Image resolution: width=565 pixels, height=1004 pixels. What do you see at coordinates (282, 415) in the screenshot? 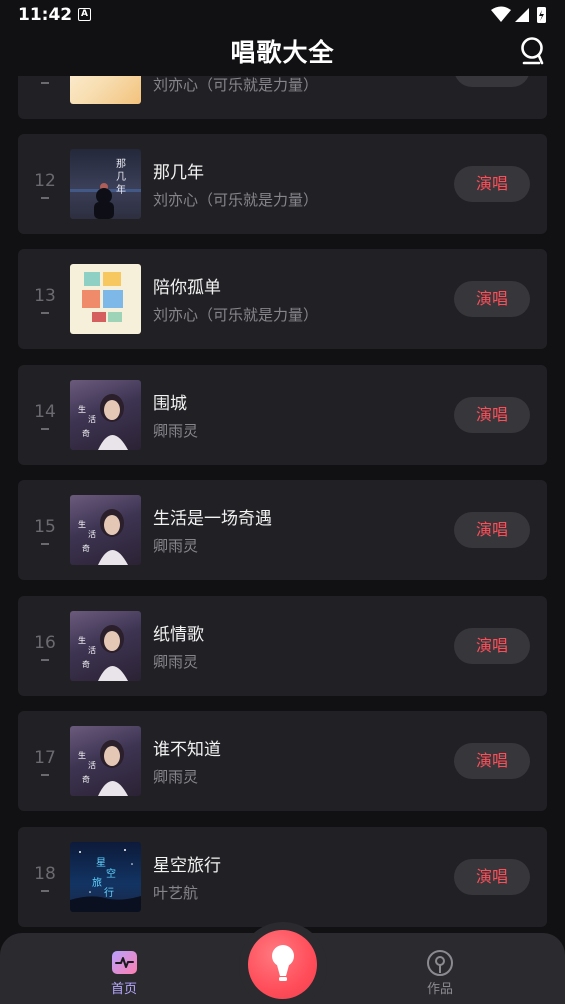
I see `song-card: 14 生 活 奇 围城 卿雨灵 演唱` at bounding box center [282, 415].